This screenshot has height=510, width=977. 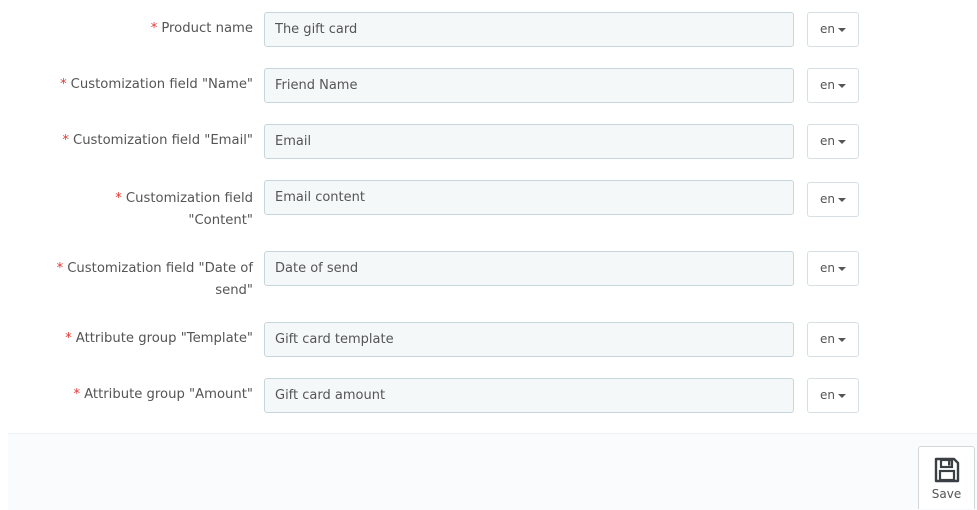 I want to click on field-label: * Customization field "Date of send", so click(x=137, y=280).